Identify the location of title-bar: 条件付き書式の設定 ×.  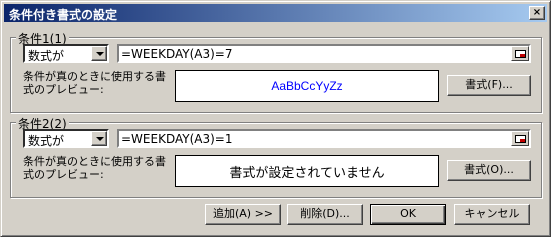
(275, 13).